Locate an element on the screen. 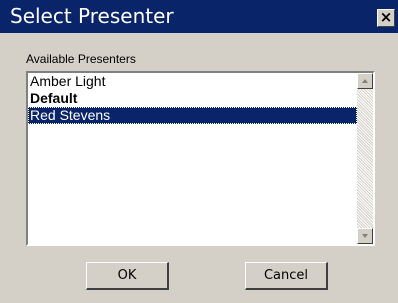 This screenshot has height=303, width=398. scroll-down-arrow-icon is located at coordinates (365, 236).